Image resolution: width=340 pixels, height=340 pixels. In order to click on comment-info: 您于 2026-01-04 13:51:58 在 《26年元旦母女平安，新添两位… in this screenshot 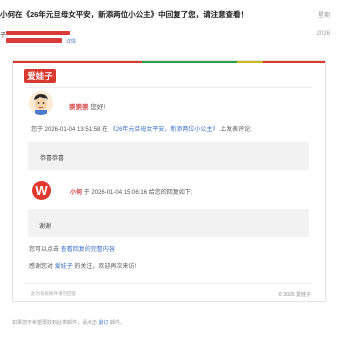, I will do `click(141, 128)`.